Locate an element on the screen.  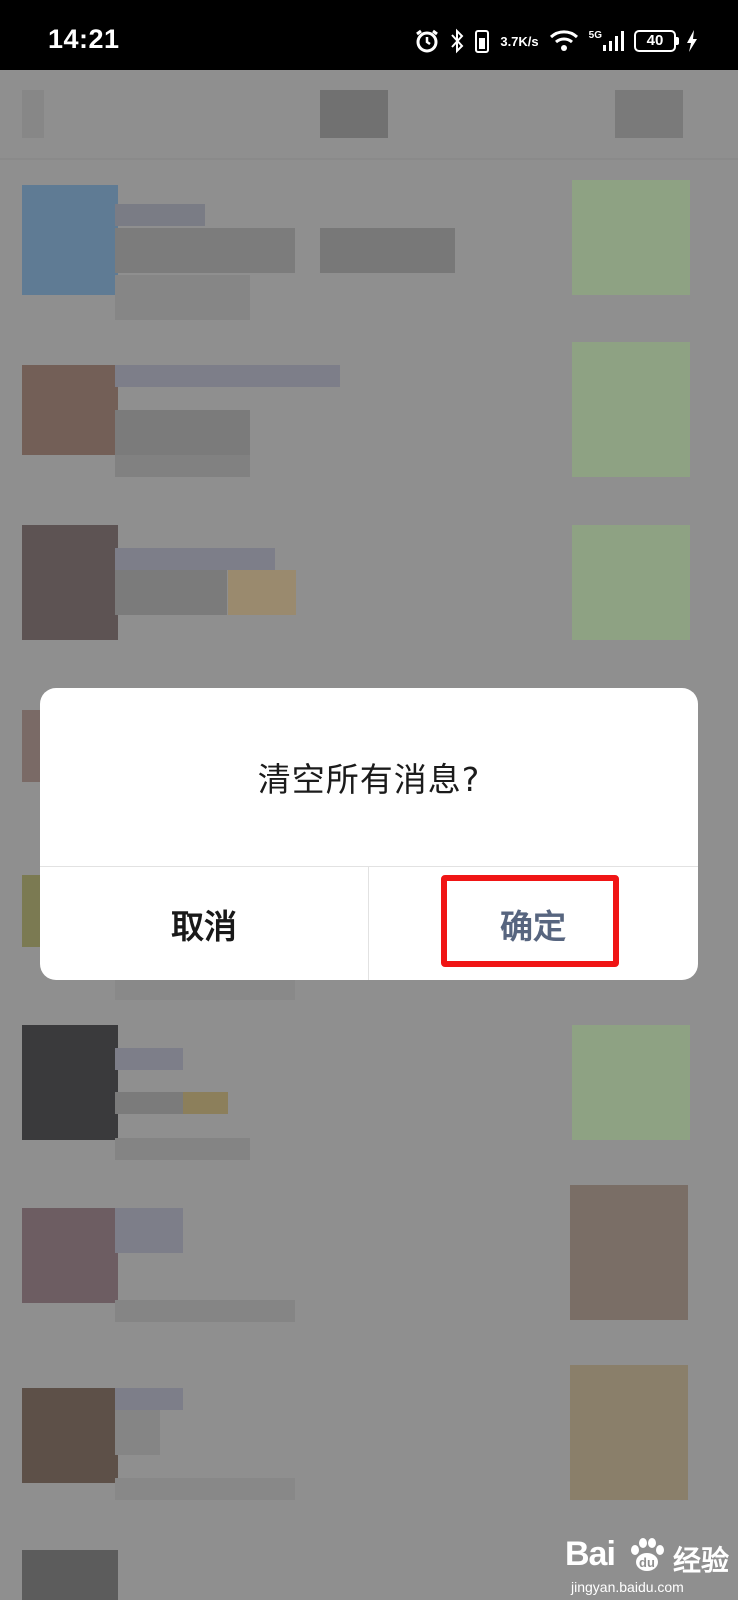
paw-icon: du is located at coordinates (647, 1554).